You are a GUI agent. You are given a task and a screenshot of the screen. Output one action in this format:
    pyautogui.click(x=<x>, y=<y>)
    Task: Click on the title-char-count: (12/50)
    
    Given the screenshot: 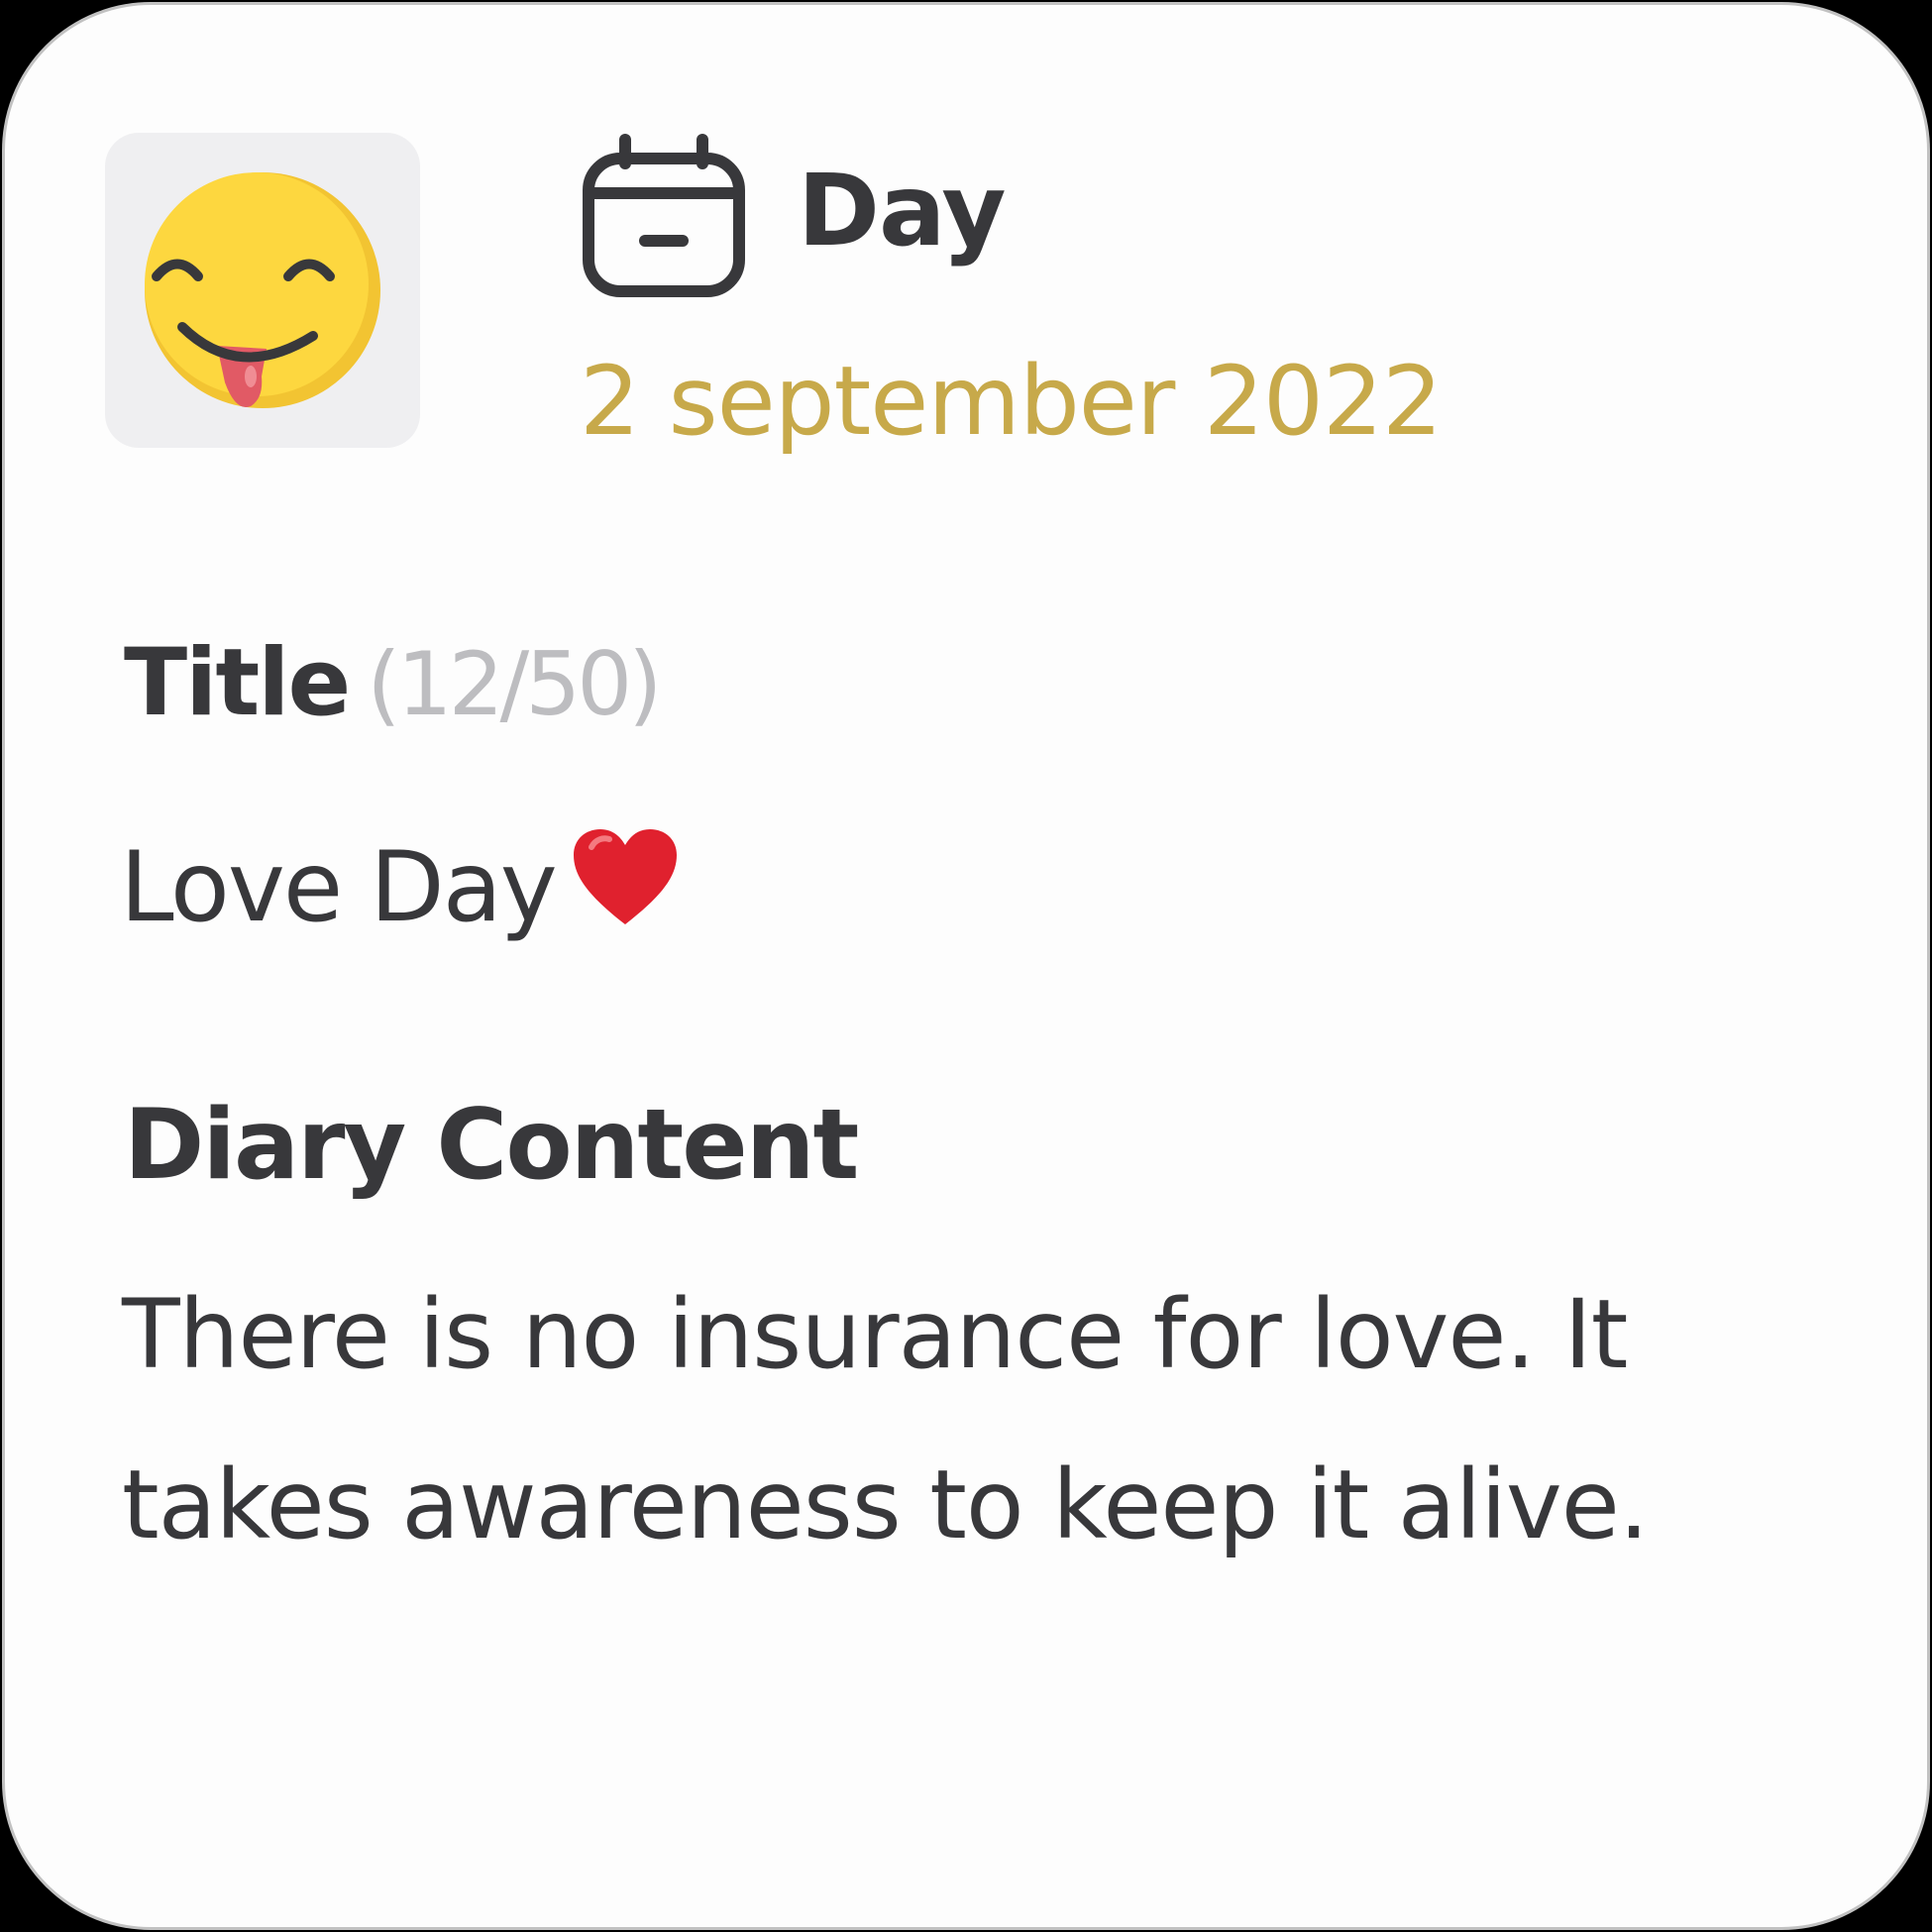 What is the action you would take?
    pyautogui.click(x=514, y=684)
    